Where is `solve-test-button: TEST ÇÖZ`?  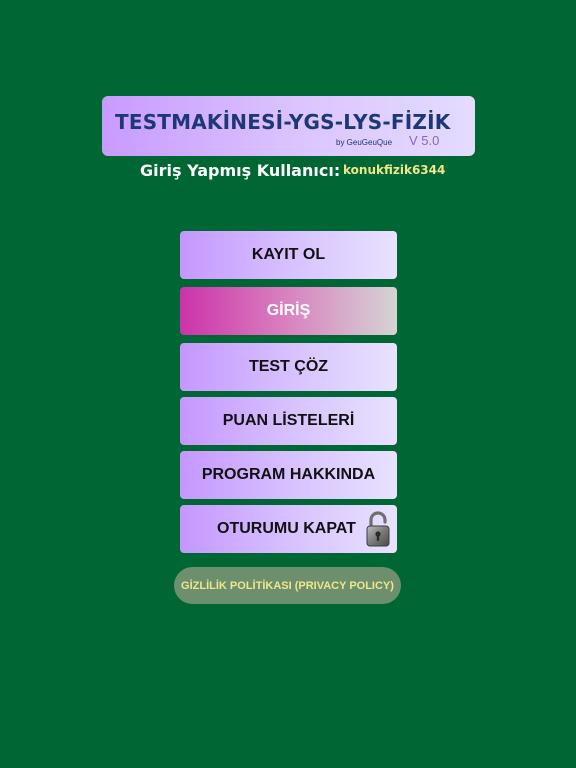
solve-test-button: TEST ÇÖZ is located at coordinates (288, 367).